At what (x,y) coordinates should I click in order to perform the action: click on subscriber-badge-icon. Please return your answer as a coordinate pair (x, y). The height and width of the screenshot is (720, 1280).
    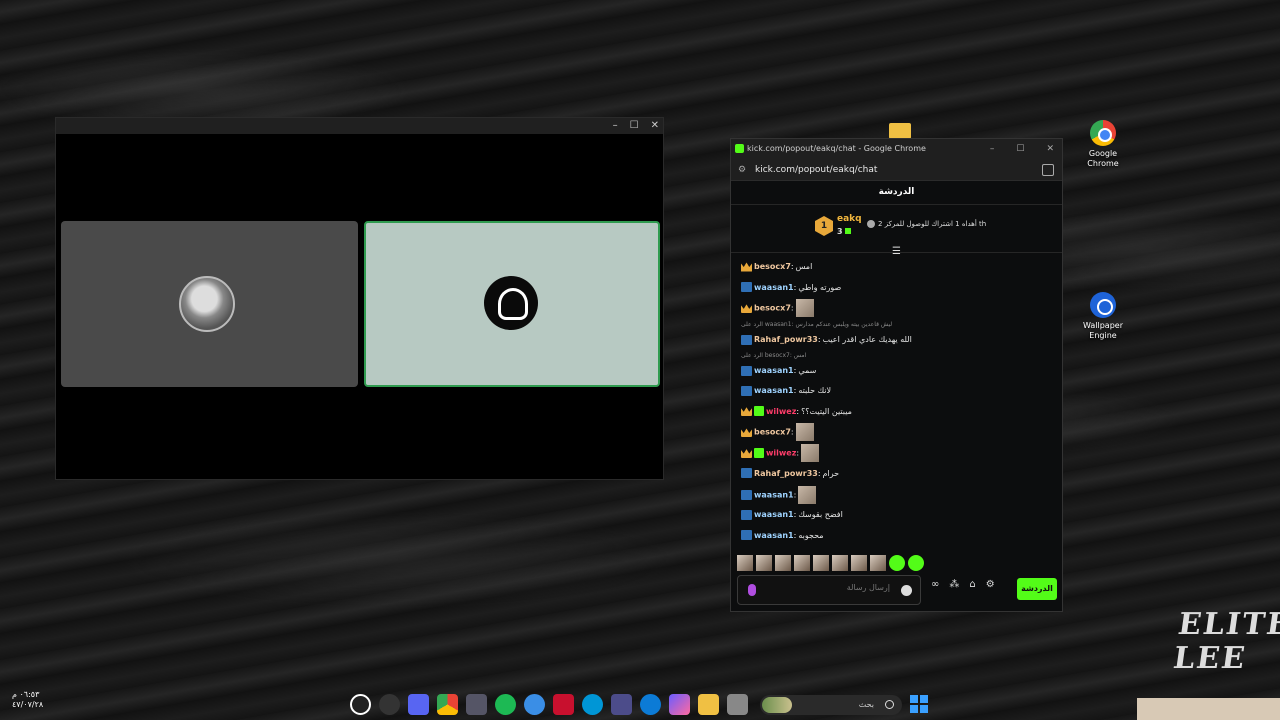
    Looking at the image, I should click on (759, 411).